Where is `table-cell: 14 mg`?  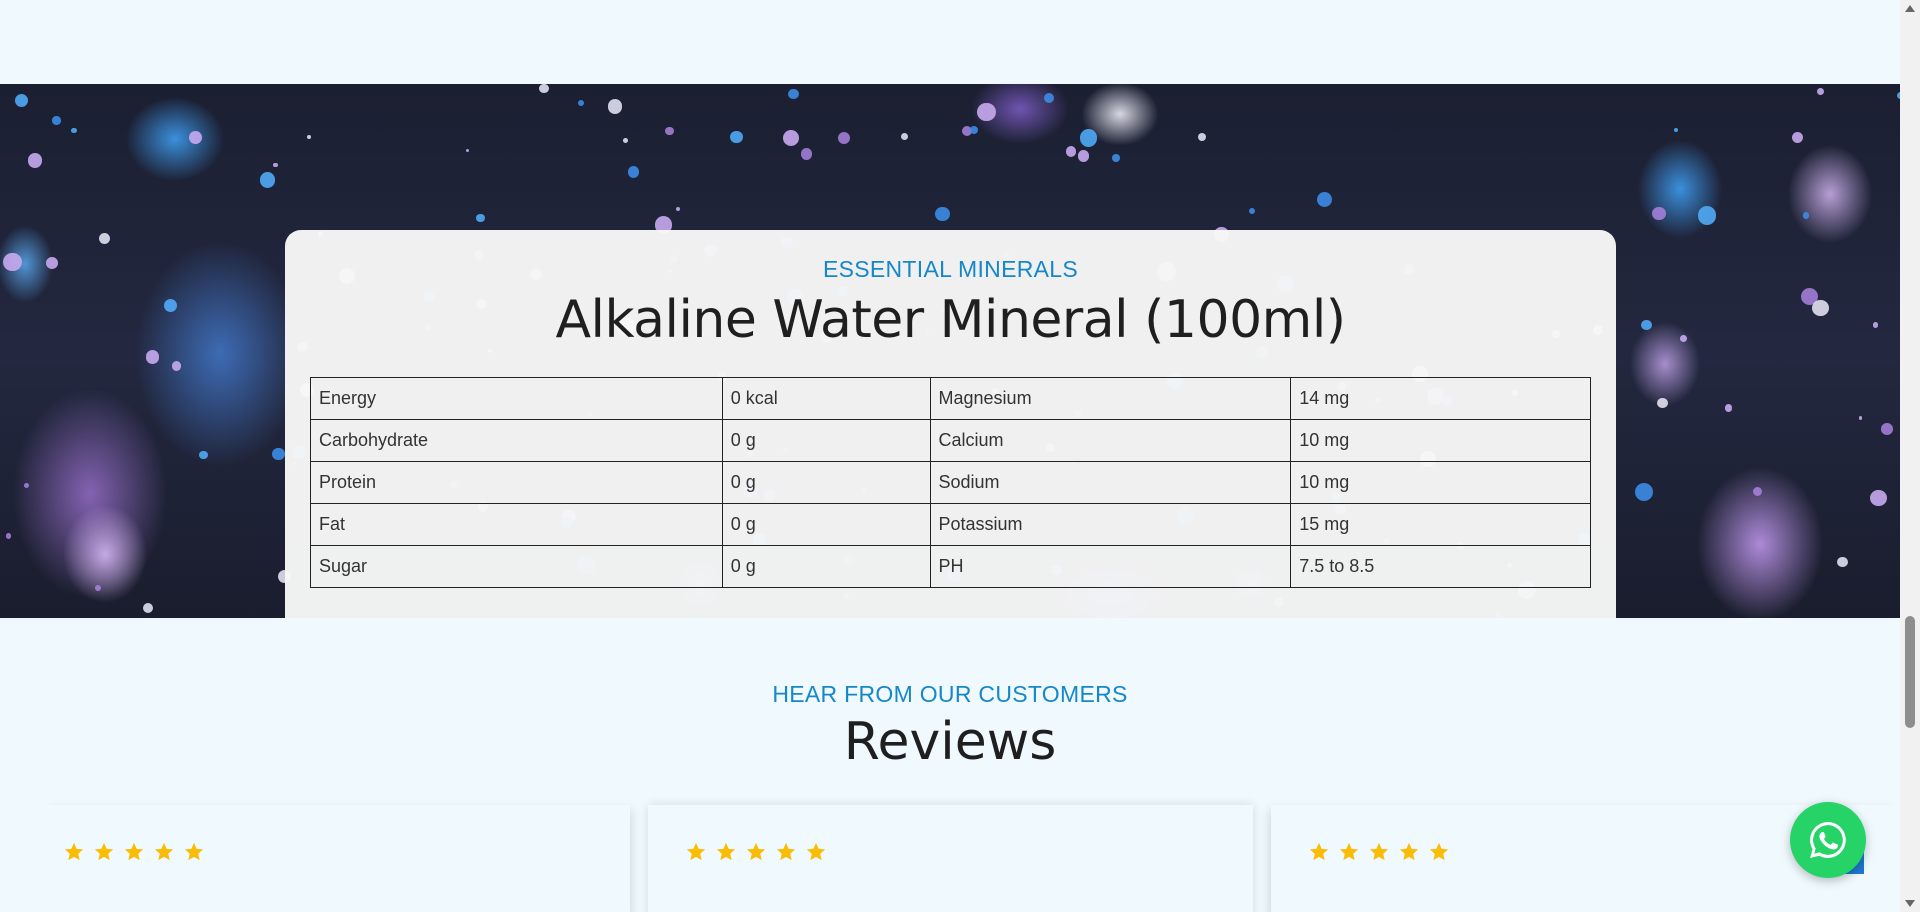
table-cell: 14 mg is located at coordinates (1440, 398).